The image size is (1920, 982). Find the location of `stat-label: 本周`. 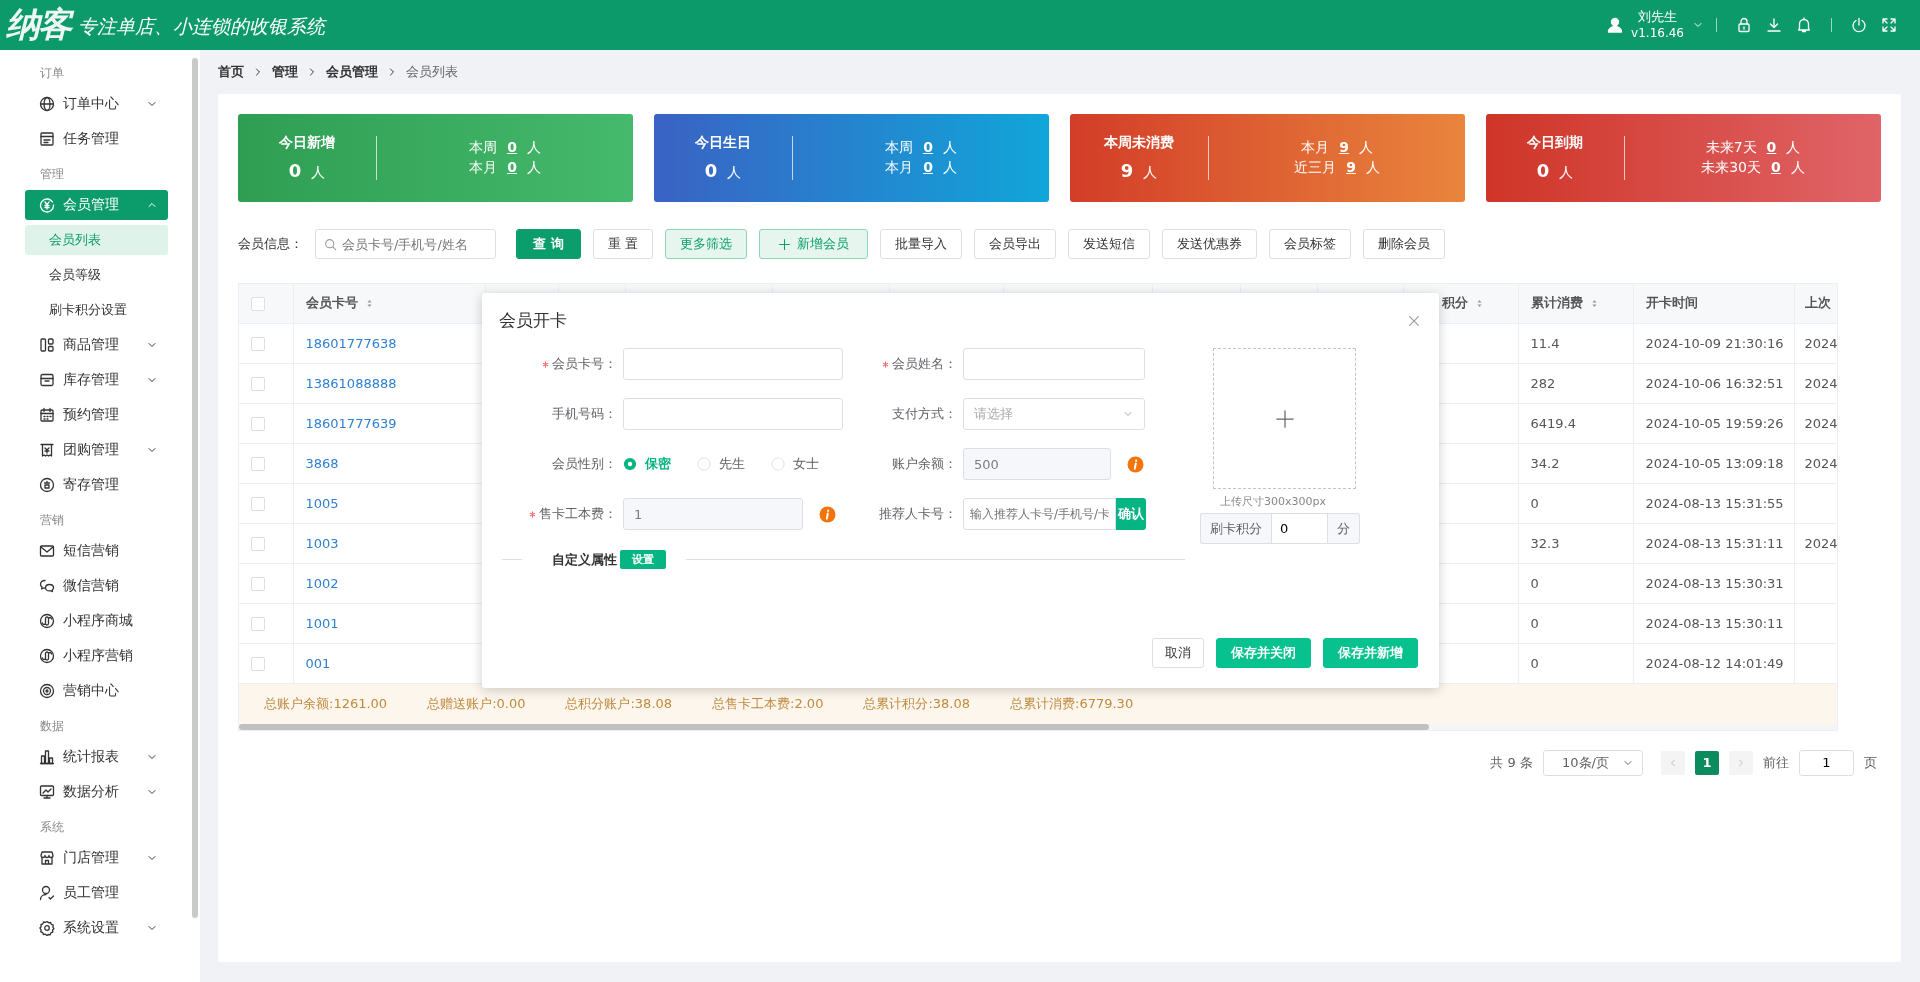

stat-label: 本周 is located at coordinates (483, 148).